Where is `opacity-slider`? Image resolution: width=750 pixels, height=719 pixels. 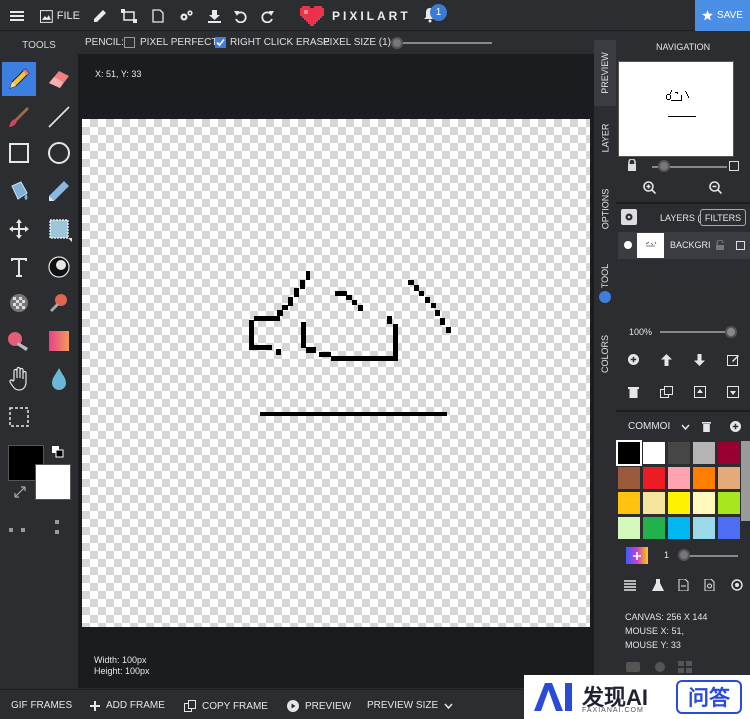 opacity-slider is located at coordinates (697, 332).